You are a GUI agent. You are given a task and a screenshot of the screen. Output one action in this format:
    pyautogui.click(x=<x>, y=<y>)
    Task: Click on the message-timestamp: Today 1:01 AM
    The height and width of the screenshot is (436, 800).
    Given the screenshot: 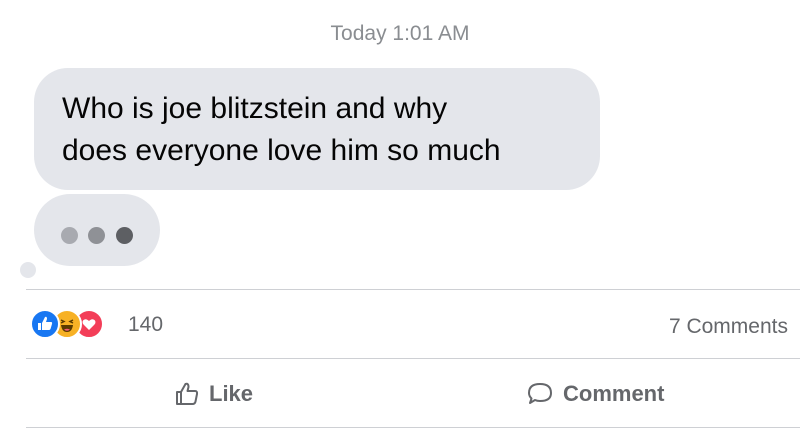 What is the action you would take?
    pyautogui.click(x=400, y=33)
    